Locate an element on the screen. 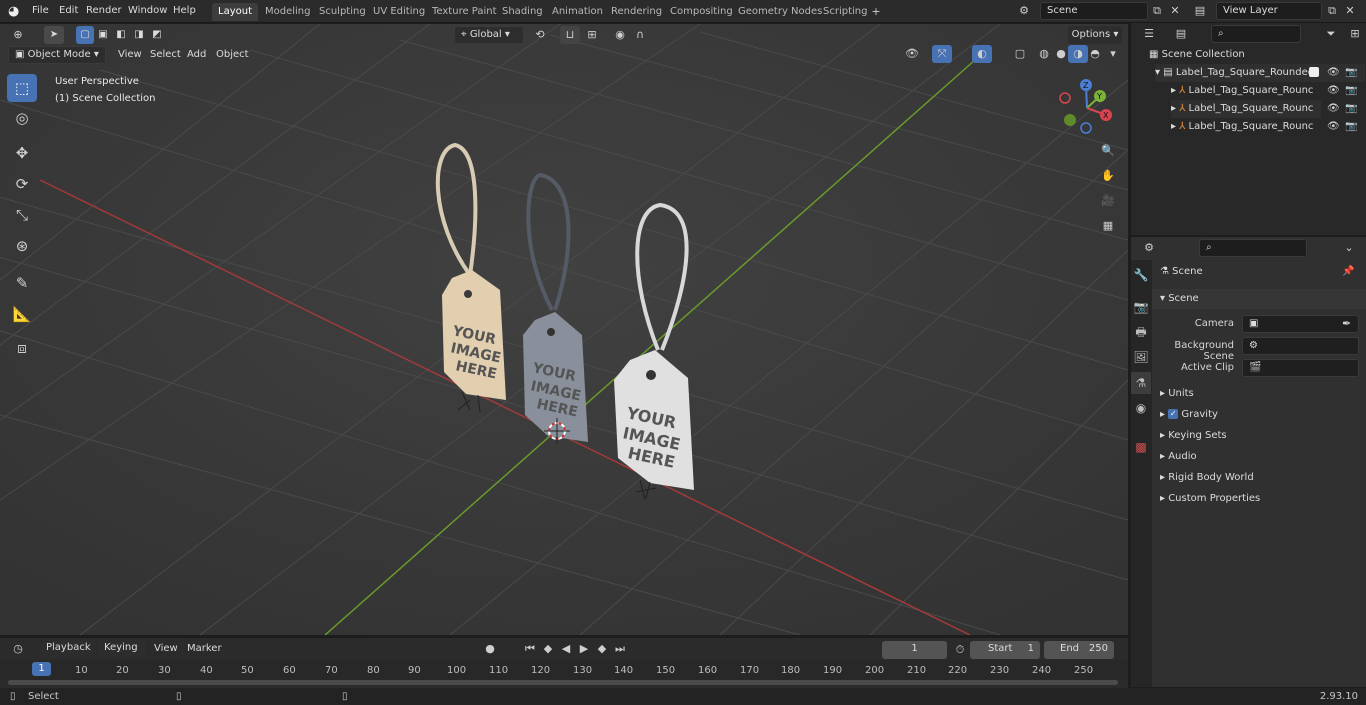  jump-end-icon: ⏭ is located at coordinates (620, 649).